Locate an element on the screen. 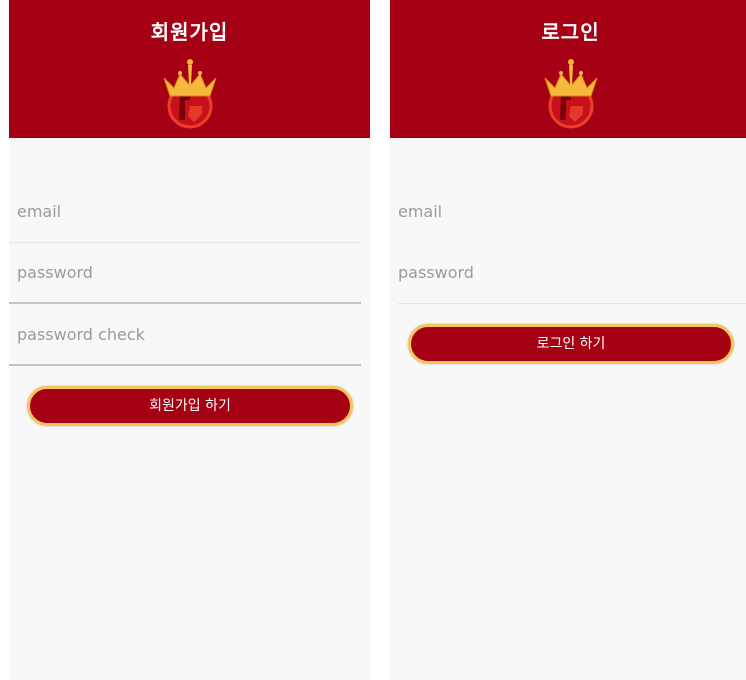 Image resolution: width=746 pixels, height=680 pixels. signup-submit-button: 회원가입 하기 is located at coordinates (190, 406).